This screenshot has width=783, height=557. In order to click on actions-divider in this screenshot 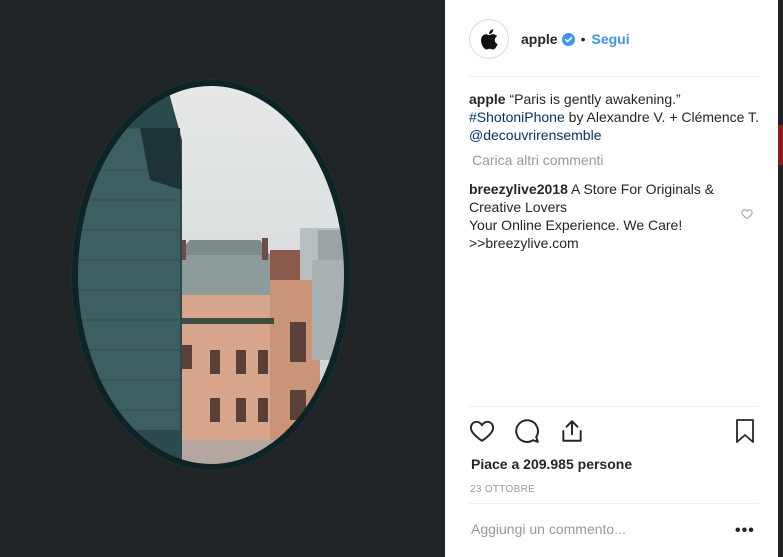, I will do `click(614, 406)`.